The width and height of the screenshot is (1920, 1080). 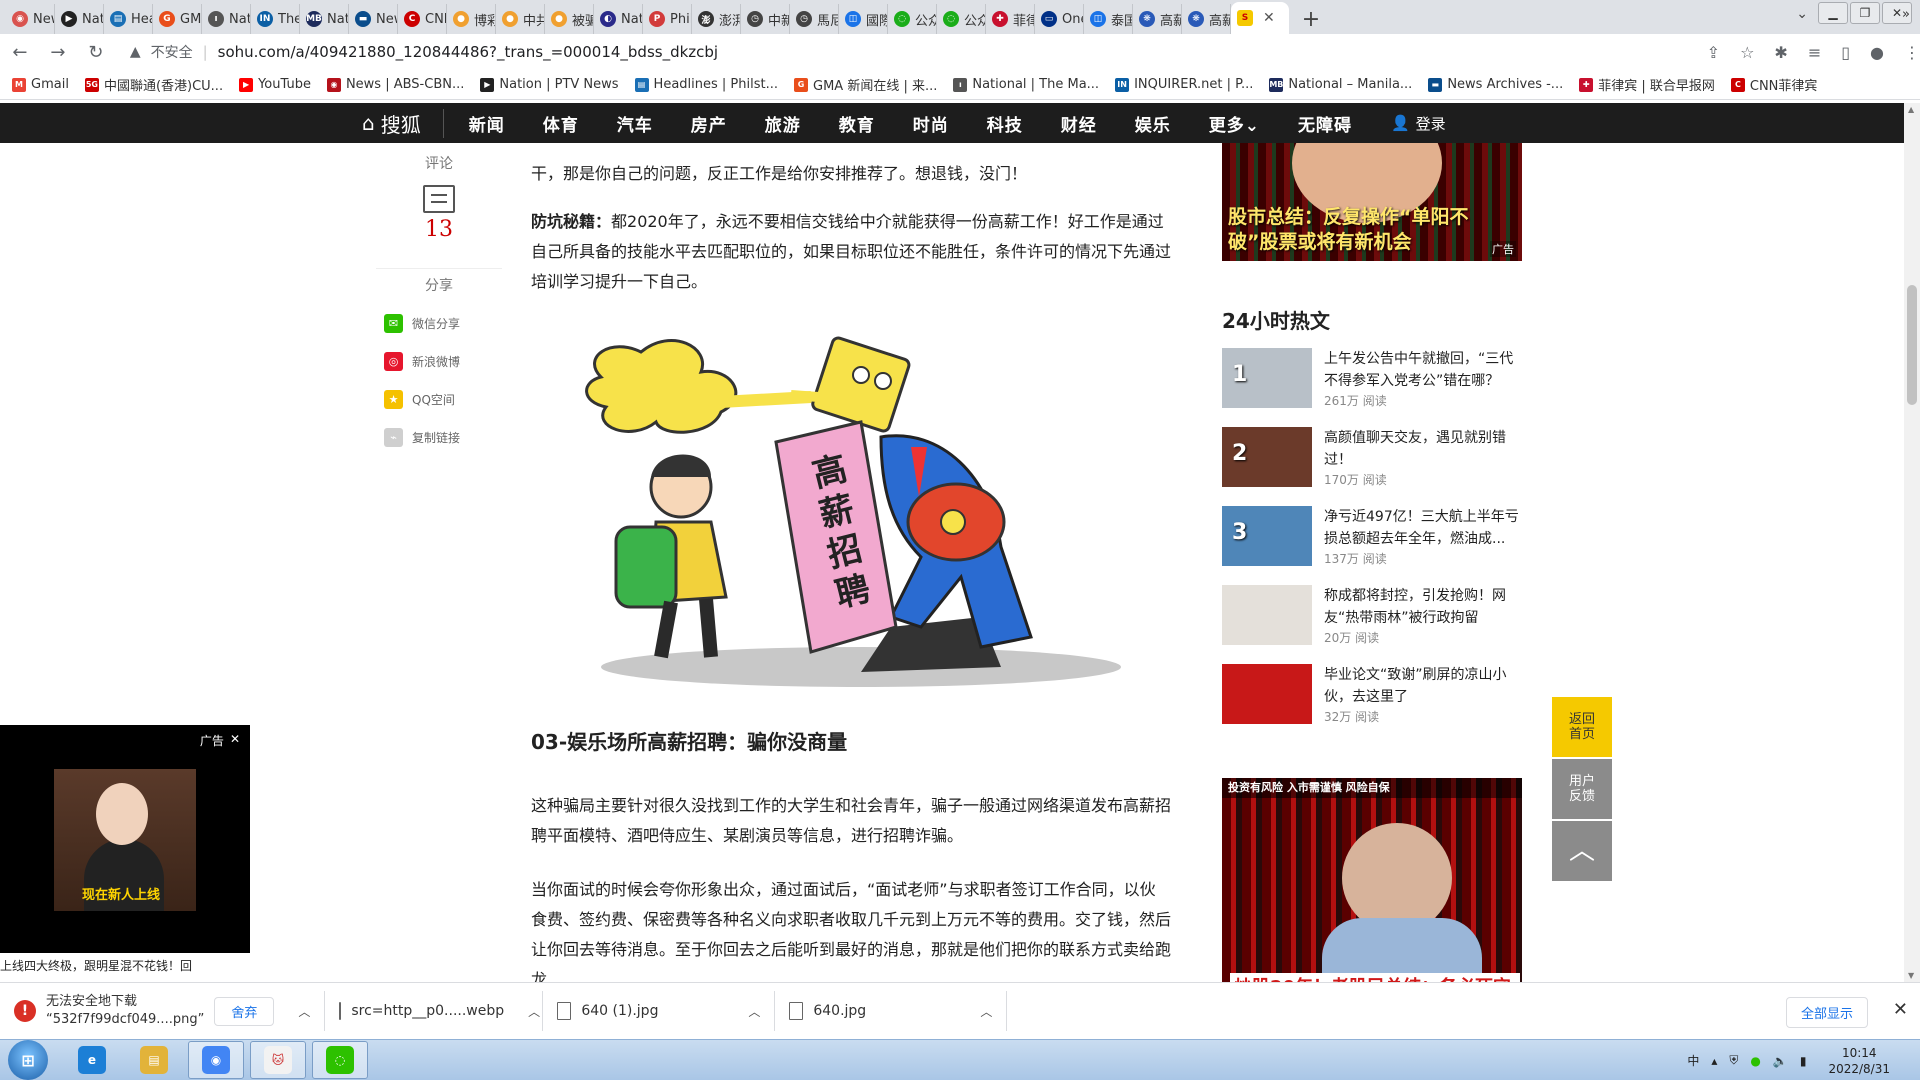 What do you see at coordinates (235, 740) in the screenshot?
I see `close-icon: ✕` at bounding box center [235, 740].